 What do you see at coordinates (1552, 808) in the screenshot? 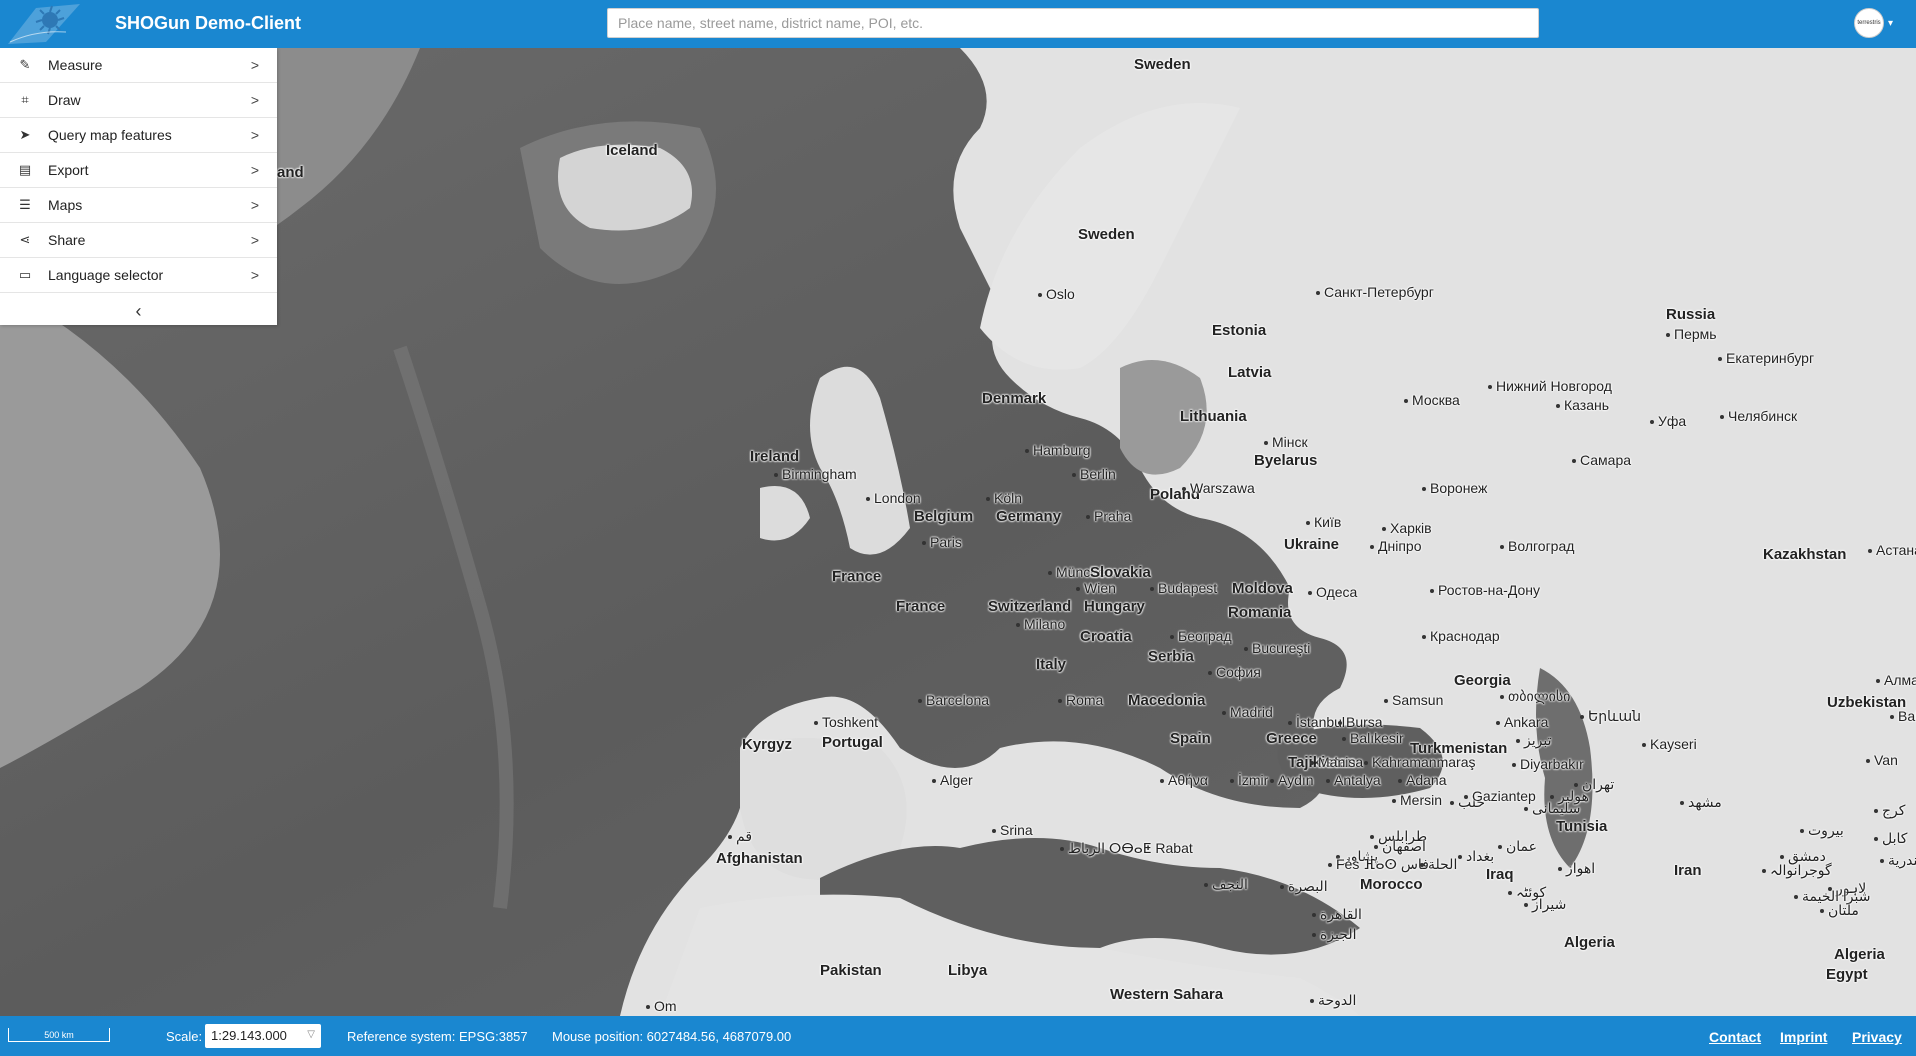
I see `map-city-label: سليمانی` at bounding box center [1552, 808].